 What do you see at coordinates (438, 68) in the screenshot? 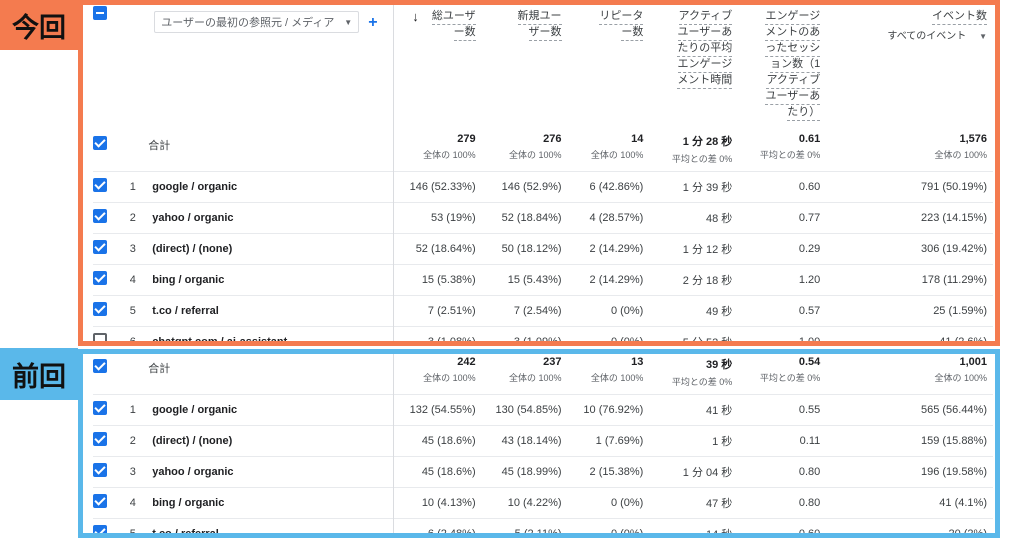
I see `col-header-total-users: ↓ 総ユーザ ー数` at bounding box center [438, 68].